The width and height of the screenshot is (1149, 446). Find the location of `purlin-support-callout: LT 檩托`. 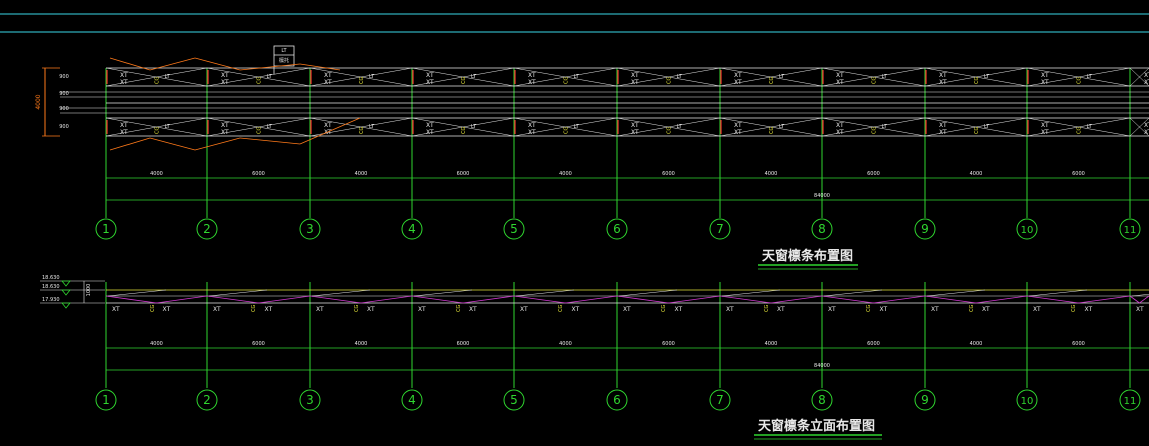

purlin-support-callout: LT 檩托 is located at coordinates (284, 59).